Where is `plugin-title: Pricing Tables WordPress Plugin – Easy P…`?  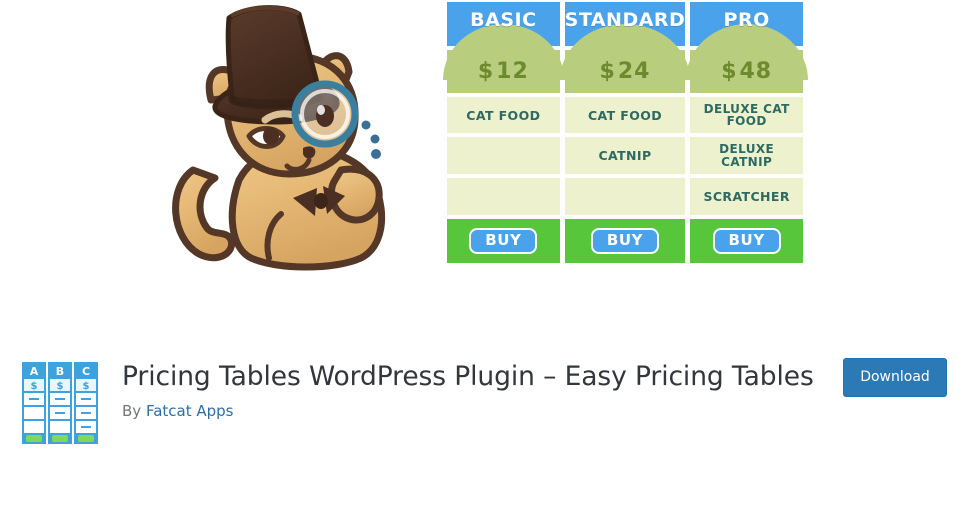 plugin-title: Pricing Tables WordPress Plugin – Easy P… is located at coordinates (468, 376).